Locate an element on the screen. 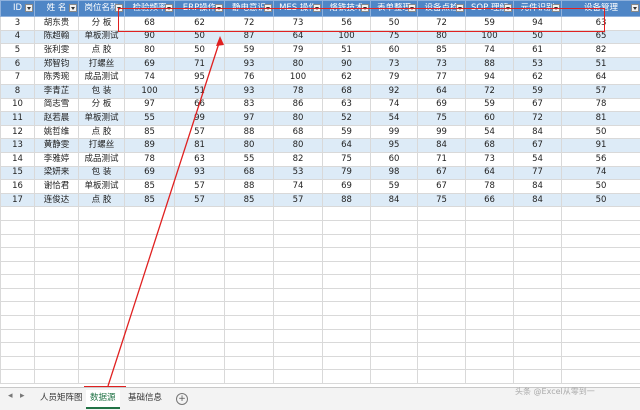  table-cell: 68 is located at coordinates (298, 132).